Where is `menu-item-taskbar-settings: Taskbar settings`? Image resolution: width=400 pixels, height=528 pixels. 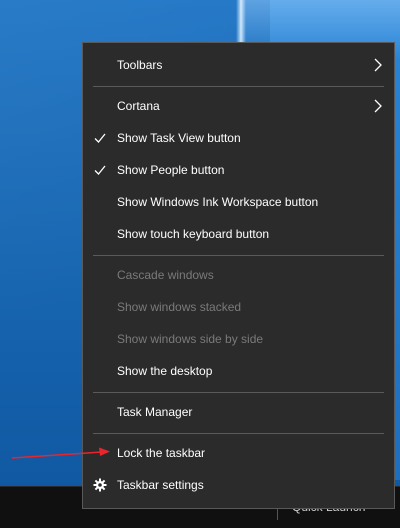 menu-item-taskbar-settings: Taskbar settings is located at coordinates (238, 485).